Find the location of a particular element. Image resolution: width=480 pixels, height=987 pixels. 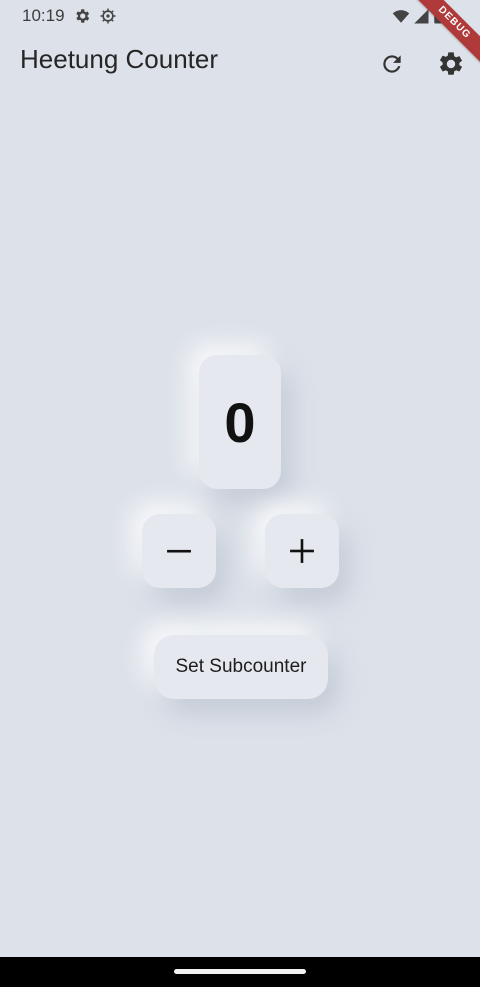

navigation-bar is located at coordinates (240, 972).